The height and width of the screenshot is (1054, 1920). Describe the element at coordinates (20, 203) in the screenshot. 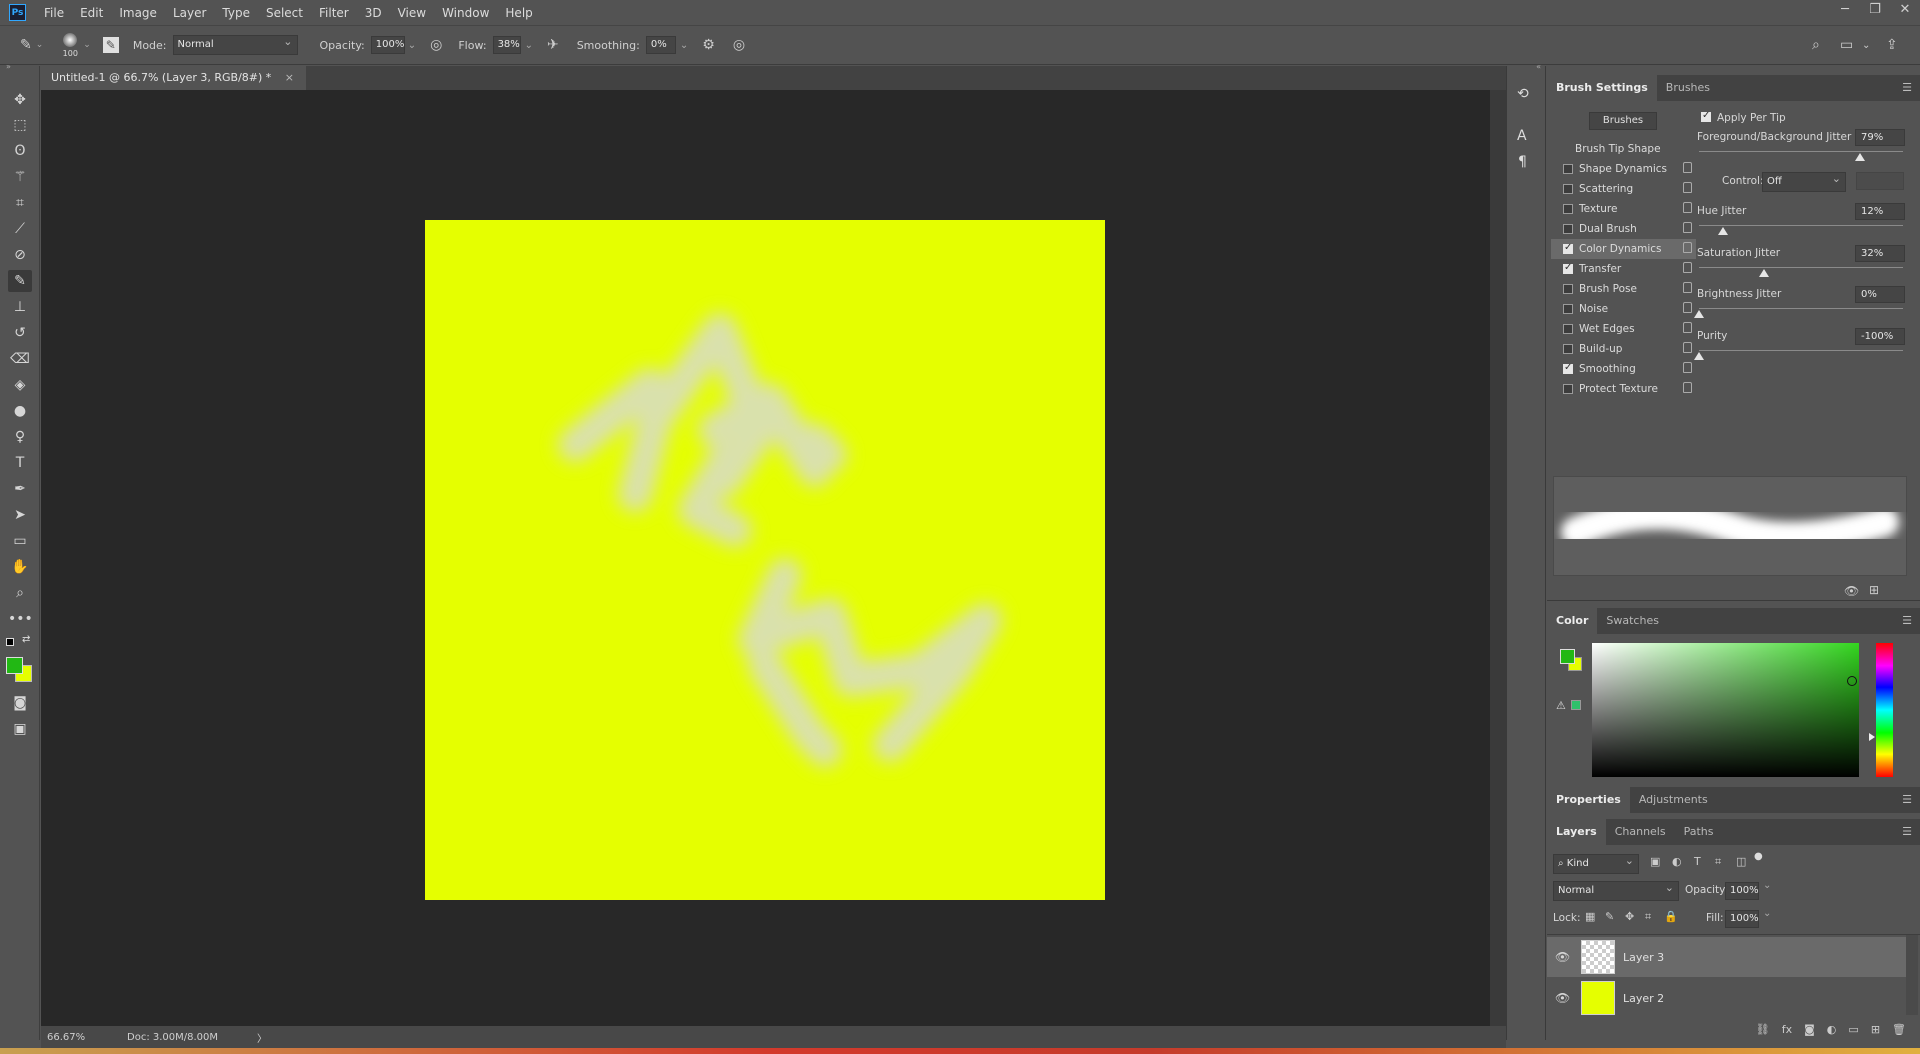

I see `crop-tool-icon: ⌗` at that location.